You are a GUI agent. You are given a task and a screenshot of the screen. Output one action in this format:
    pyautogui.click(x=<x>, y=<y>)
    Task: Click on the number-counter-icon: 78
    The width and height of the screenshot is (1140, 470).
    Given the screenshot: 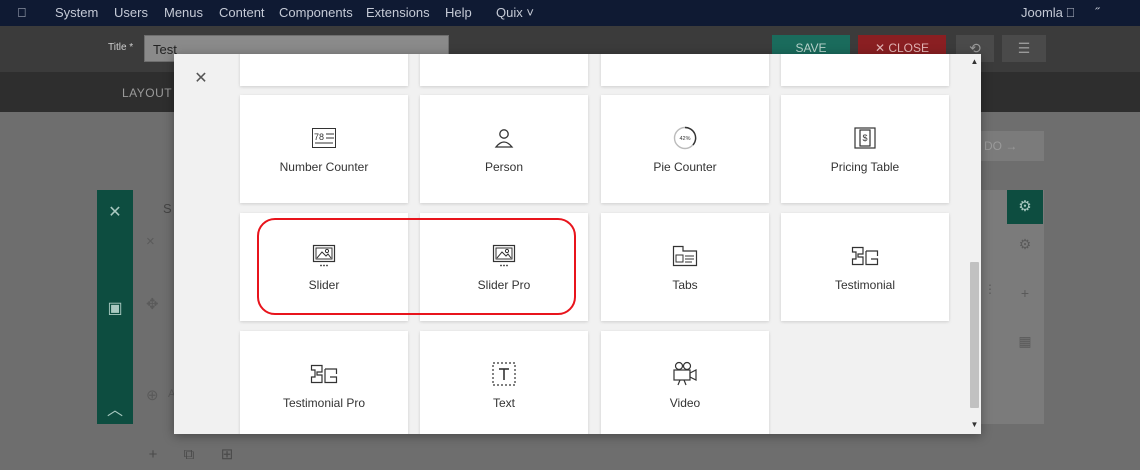 What is the action you would take?
    pyautogui.click(x=324, y=138)
    